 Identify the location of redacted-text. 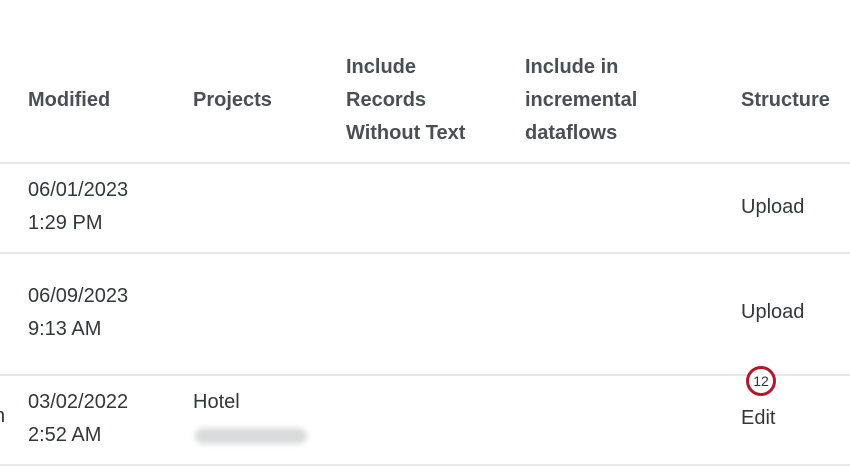
(251, 436).